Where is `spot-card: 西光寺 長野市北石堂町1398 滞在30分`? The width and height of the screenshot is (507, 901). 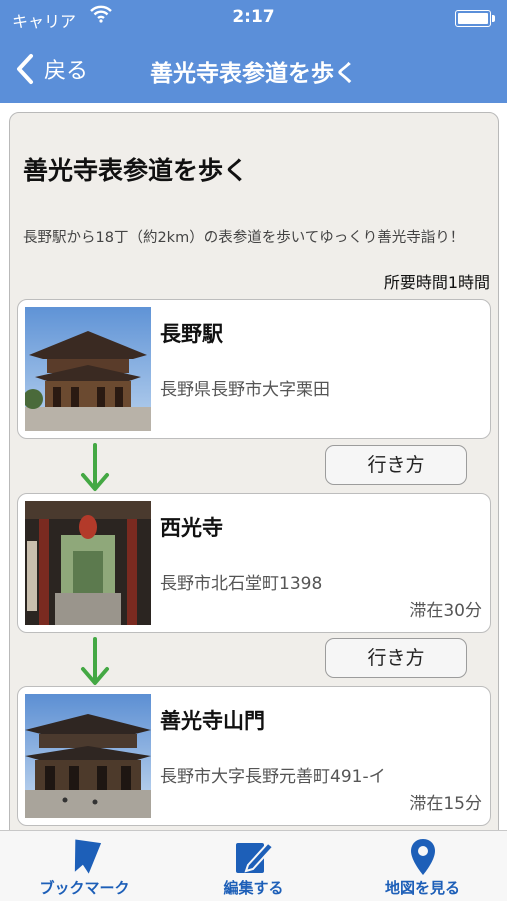
spot-card: 西光寺 長野市北石堂町1398 滞在30分 is located at coordinates (254, 563).